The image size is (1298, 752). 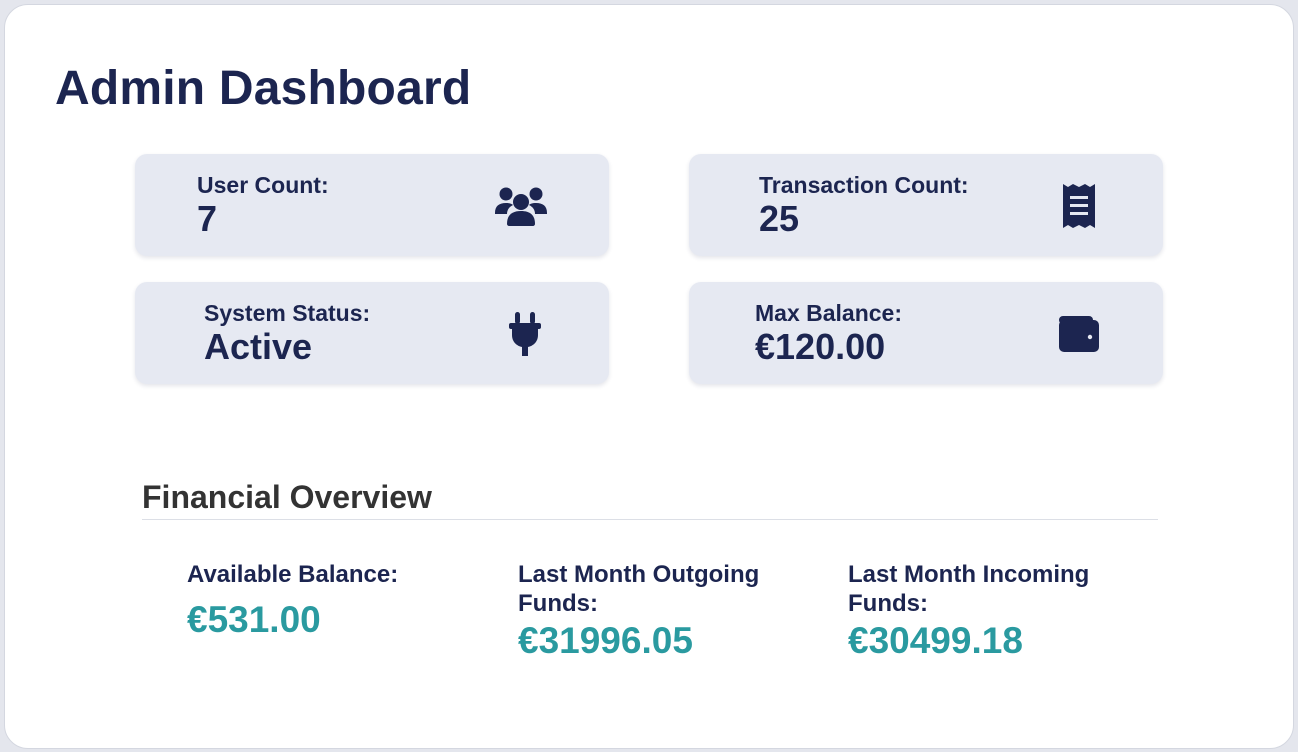 What do you see at coordinates (263, 185) in the screenshot?
I see `user-count-label: User Count:` at bounding box center [263, 185].